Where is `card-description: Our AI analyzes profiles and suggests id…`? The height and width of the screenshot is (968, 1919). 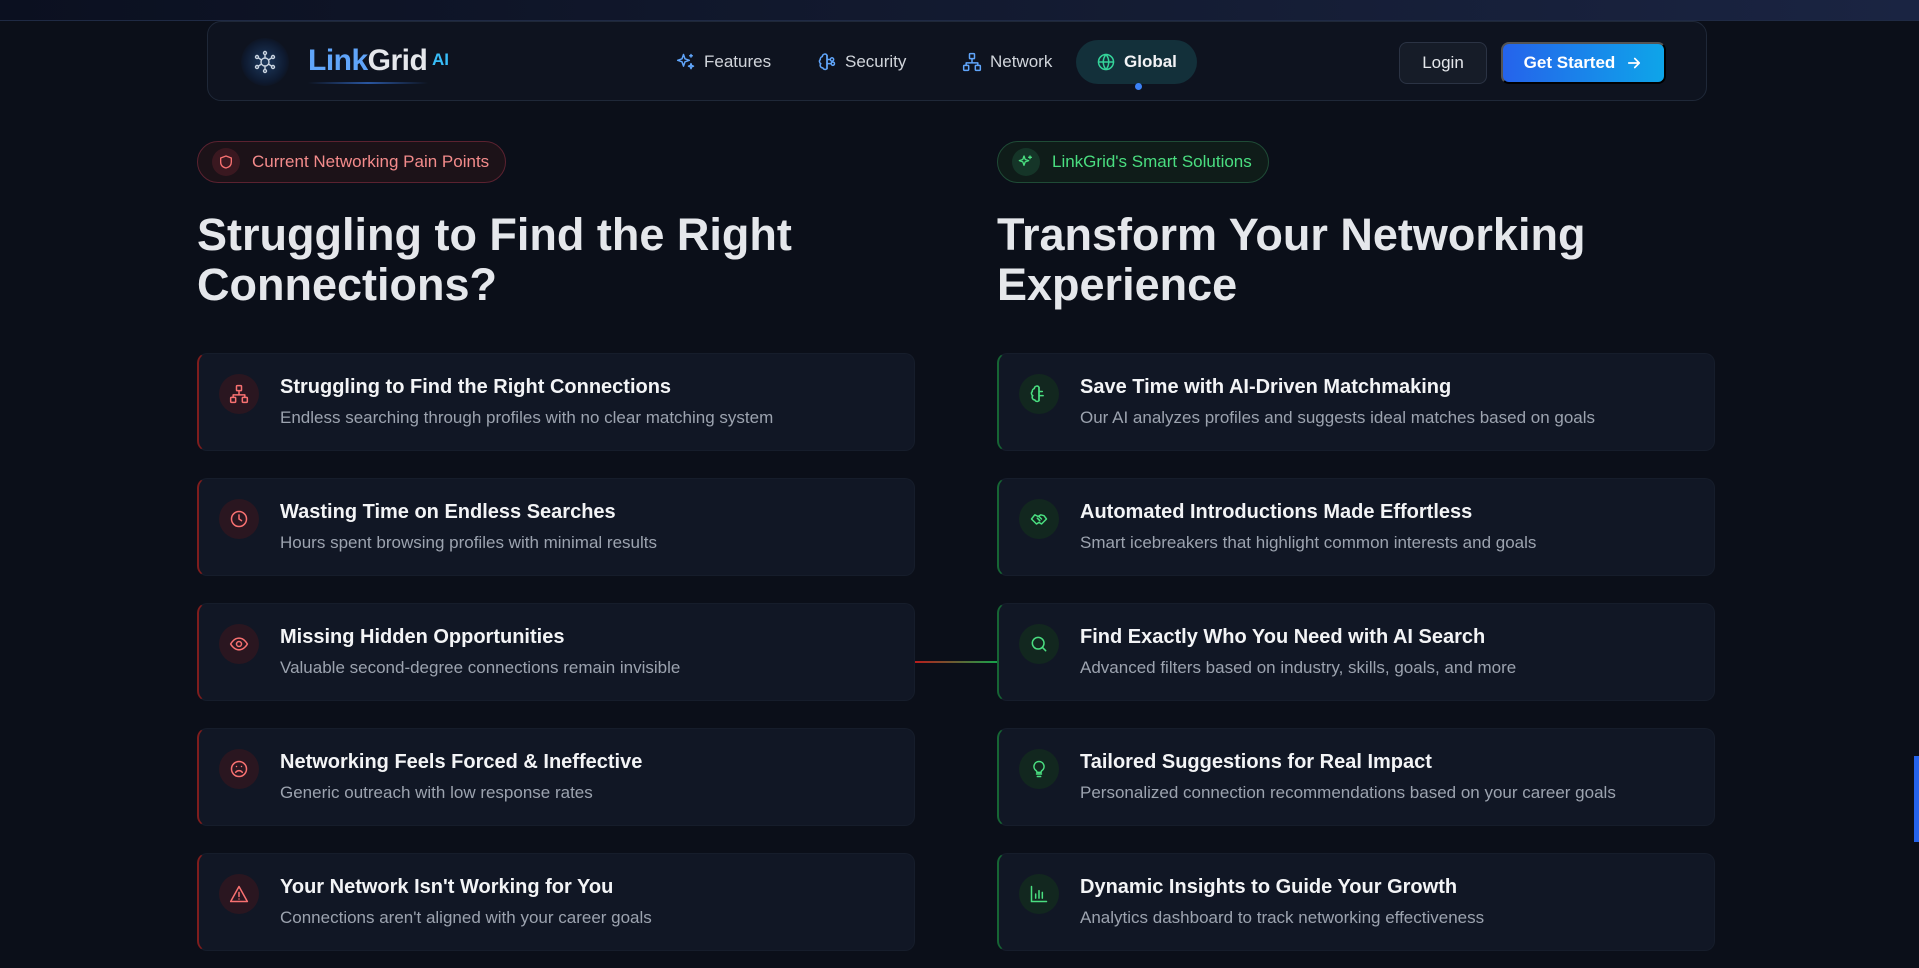
card-description: Our AI analyzes profiles and suggests id… is located at coordinates (1338, 417).